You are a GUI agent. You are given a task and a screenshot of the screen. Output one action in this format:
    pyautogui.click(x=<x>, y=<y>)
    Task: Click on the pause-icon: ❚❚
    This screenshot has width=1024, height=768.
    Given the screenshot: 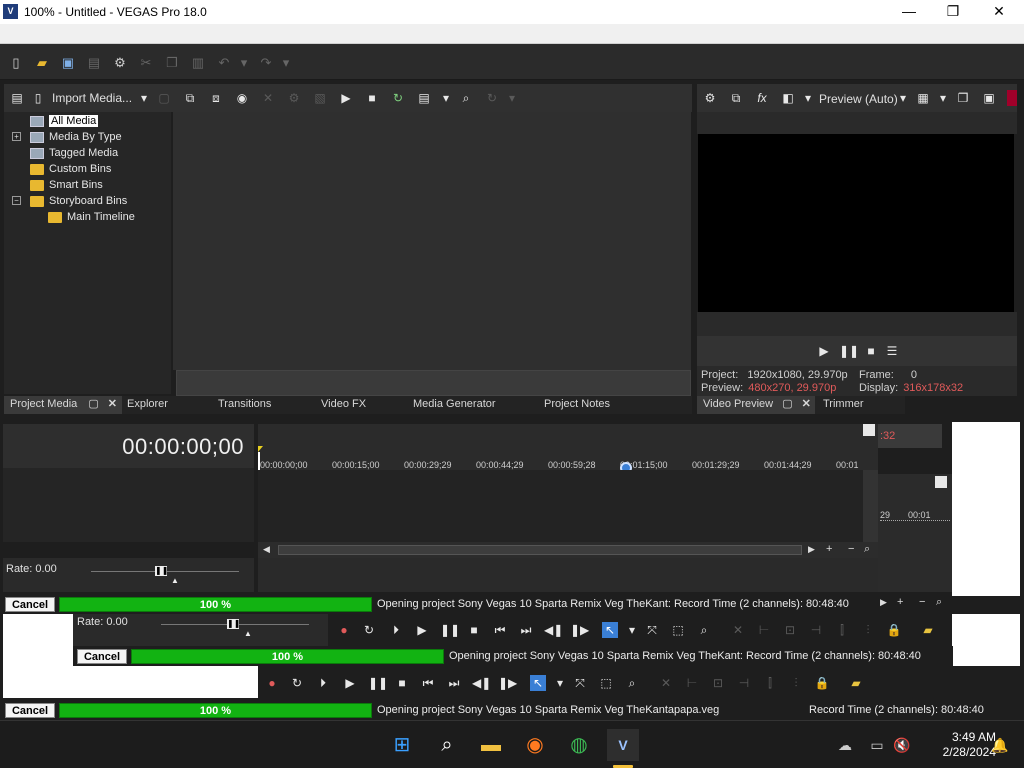 What is the action you would take?
    pyautogui.click(x=849, y=351)
    